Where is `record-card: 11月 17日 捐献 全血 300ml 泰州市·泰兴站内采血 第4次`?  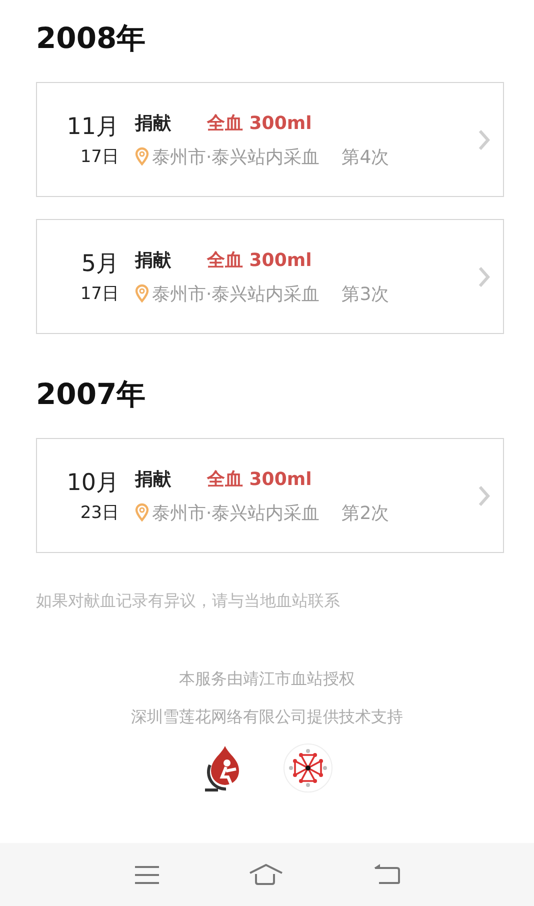 record-card: 11月 17日 捐献 全血 300ml 泰州市·泰兴站内采血 第4次 is located at coordinates (270, 139).